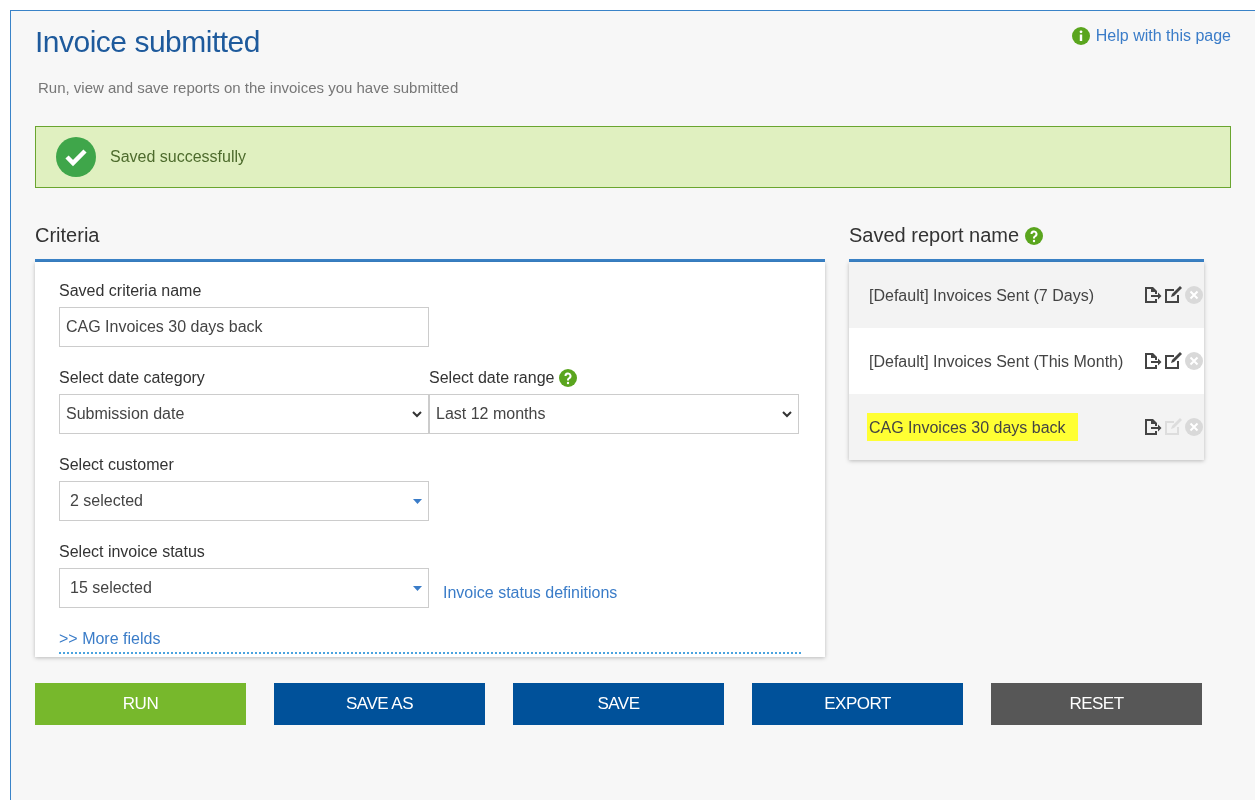 Image resolution: width=1255 pixels, height=800 pixels. Describe the element at coordinates (67, 235) in the screenshot. I see `section-heading: Criteria` at that location.